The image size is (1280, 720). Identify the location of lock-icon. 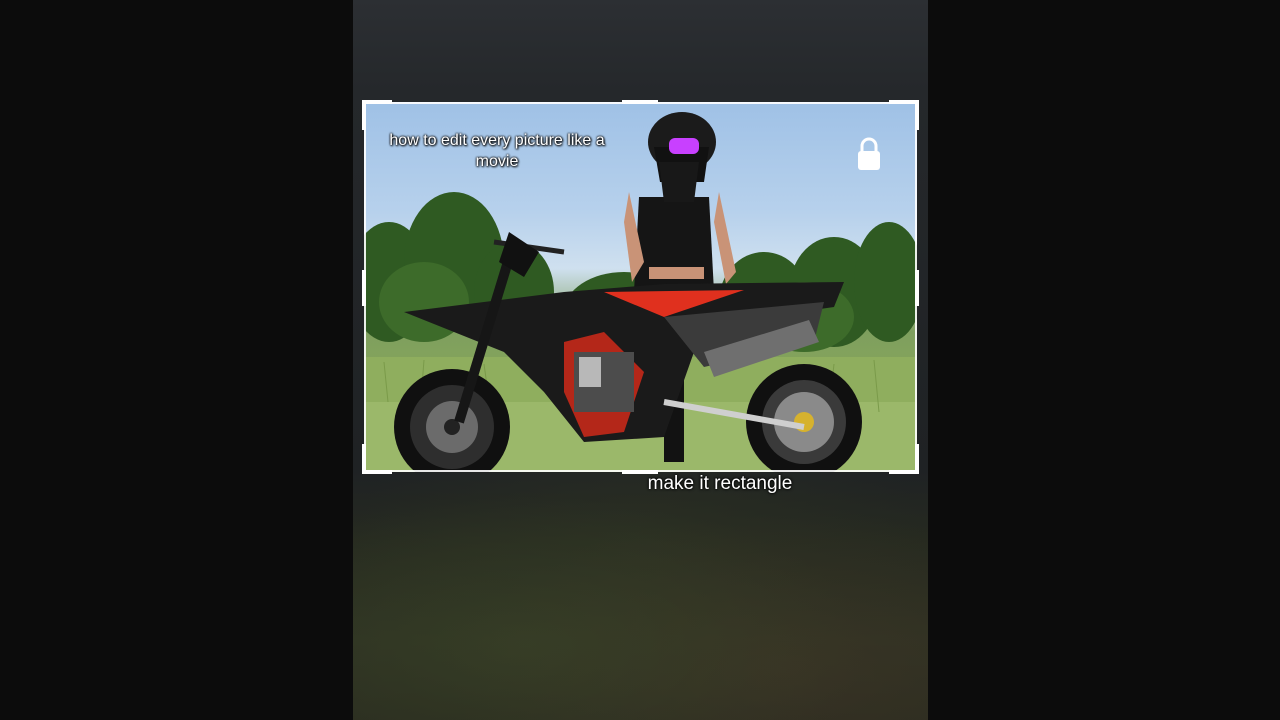
(869, 154).